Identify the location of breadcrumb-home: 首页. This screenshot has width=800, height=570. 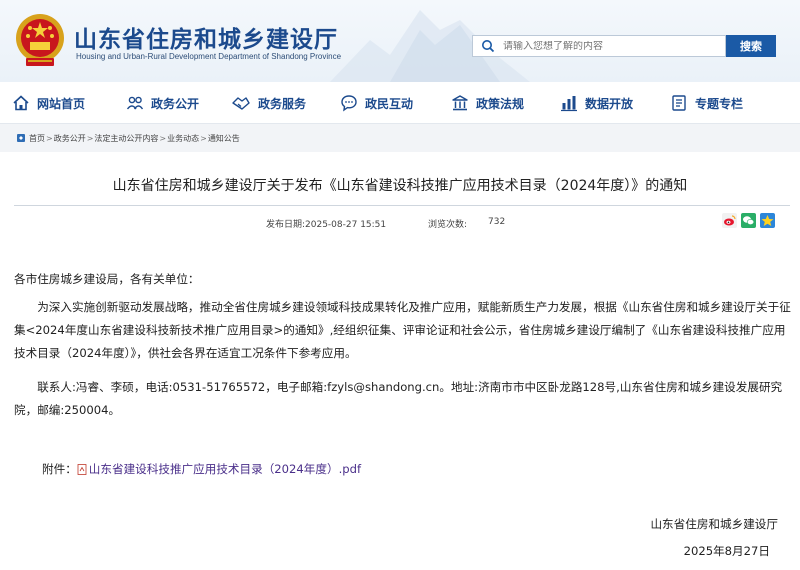
(37, 138).